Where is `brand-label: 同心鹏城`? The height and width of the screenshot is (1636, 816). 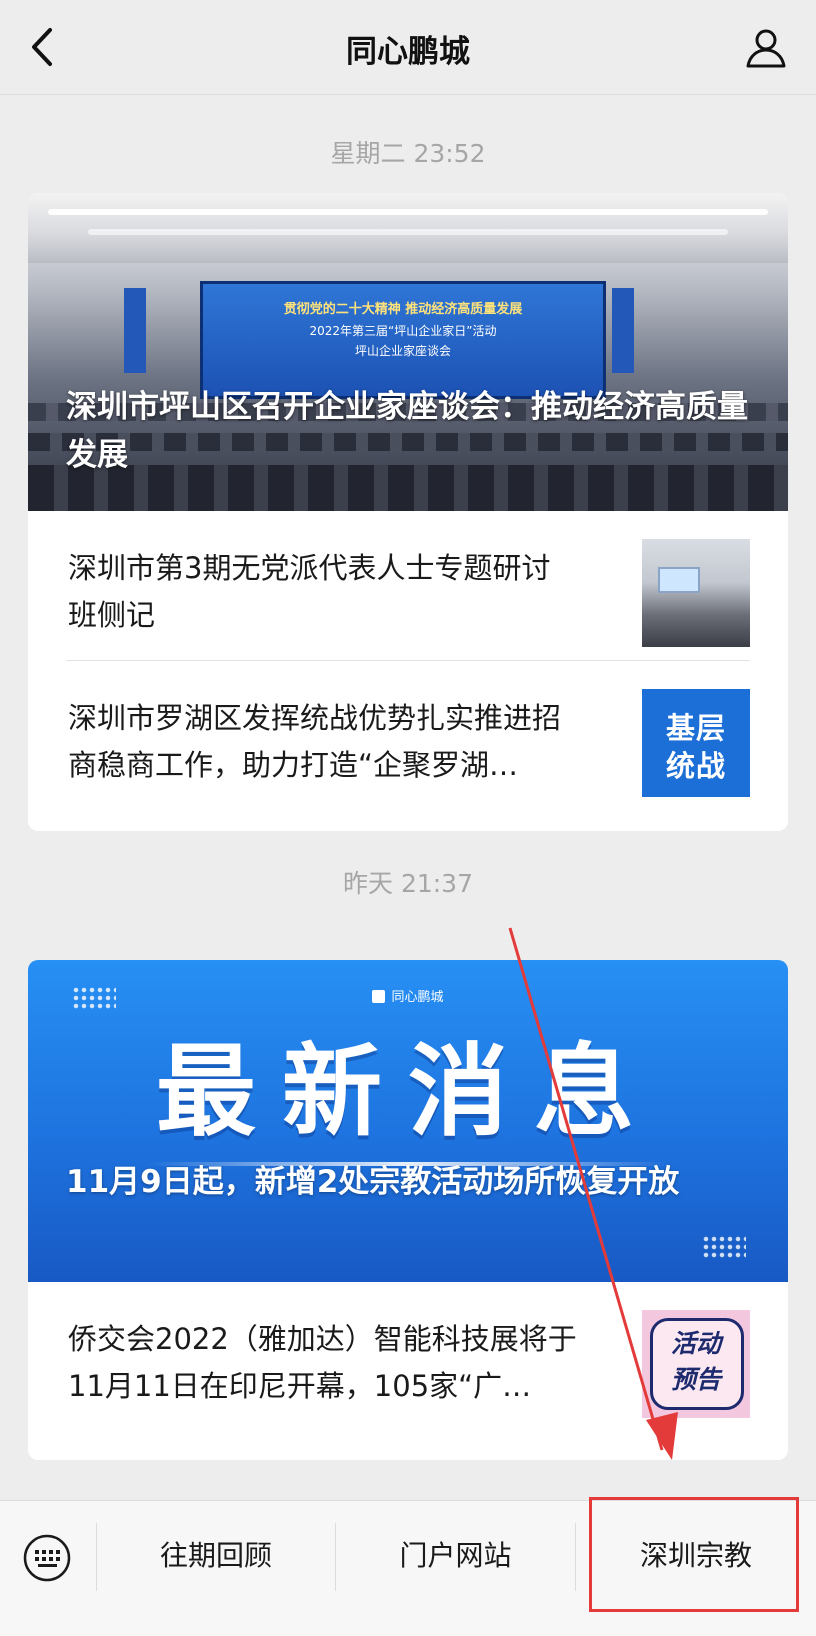 brand-label: 同心鹏城 is located at coordinates (408, 995).